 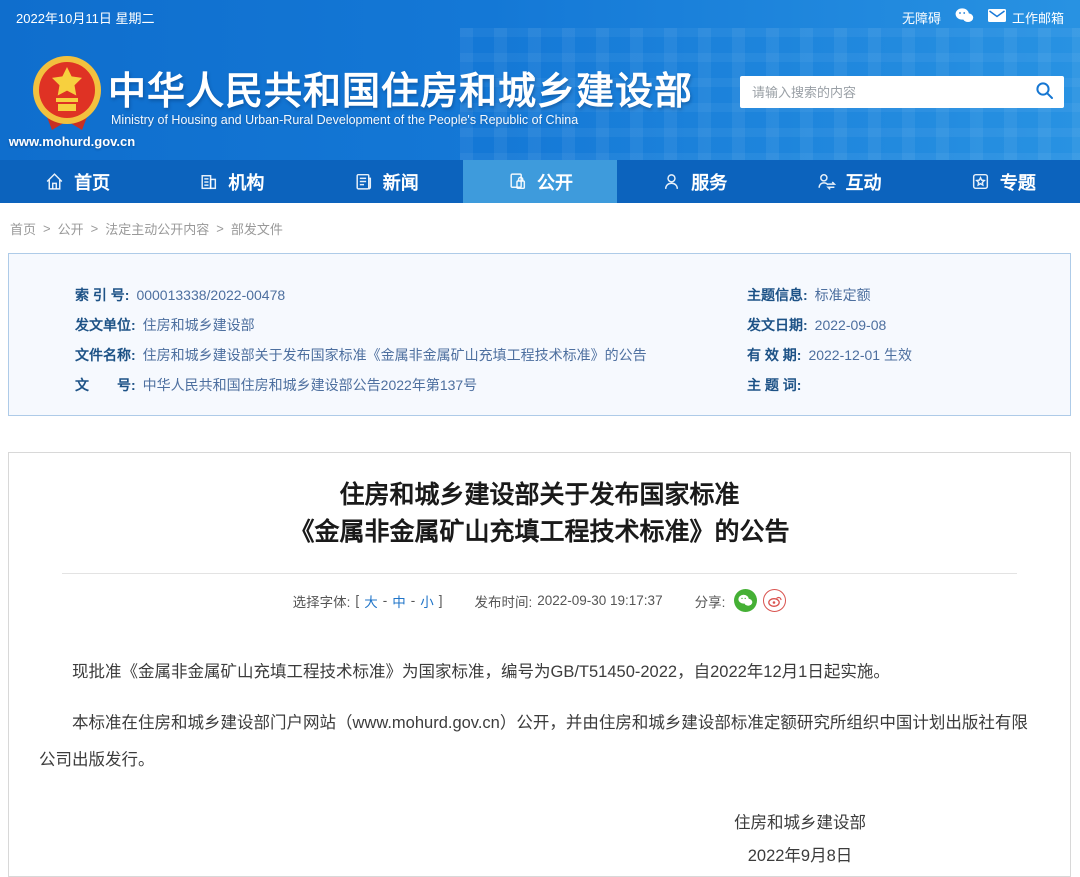 What do you see at coordinates (157, 228) in the screenshot?
I see `breadcrumb-statutory-content: 法定主动公开内容` at bounding box center [157, 228].